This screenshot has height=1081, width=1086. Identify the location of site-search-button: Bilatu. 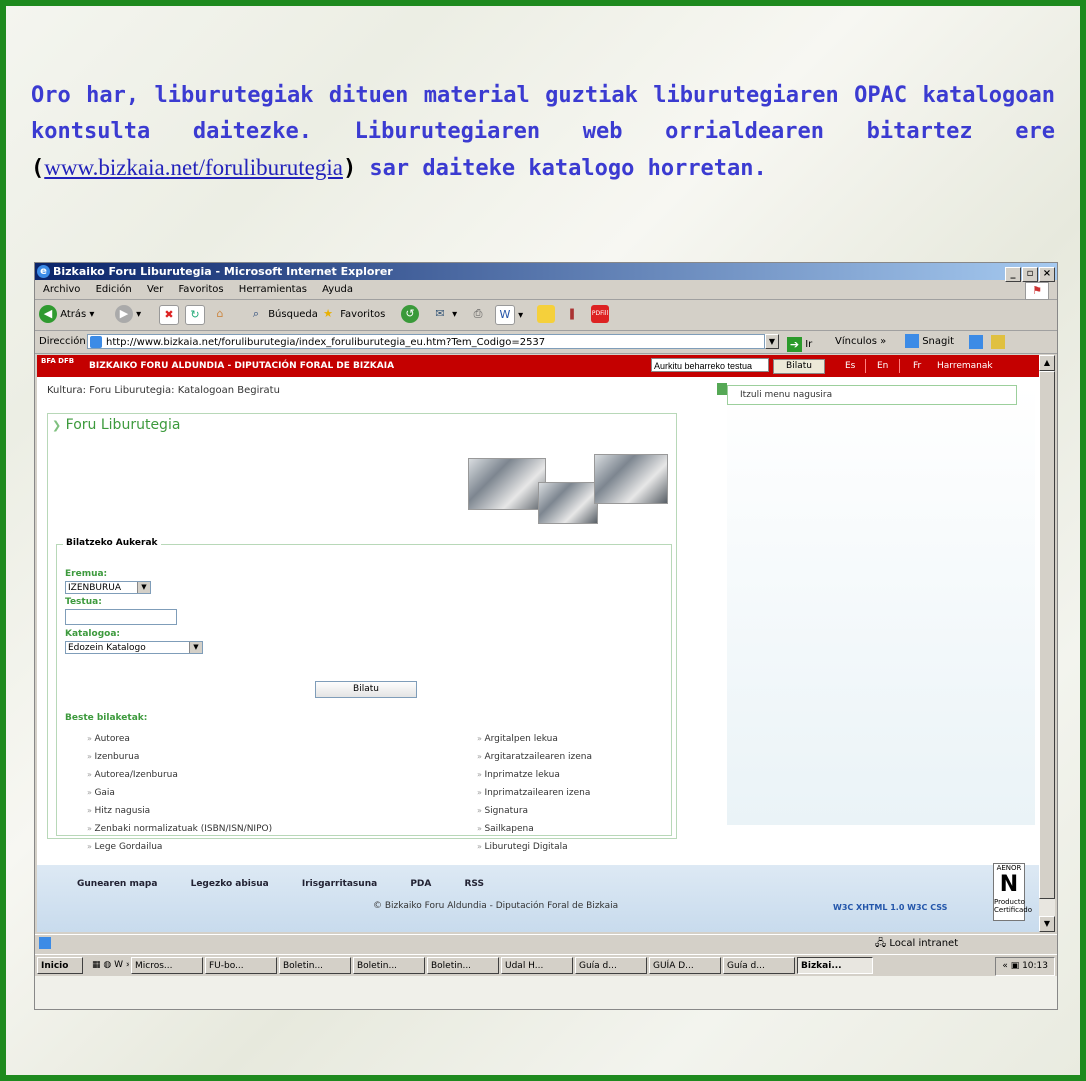
(799, 366).